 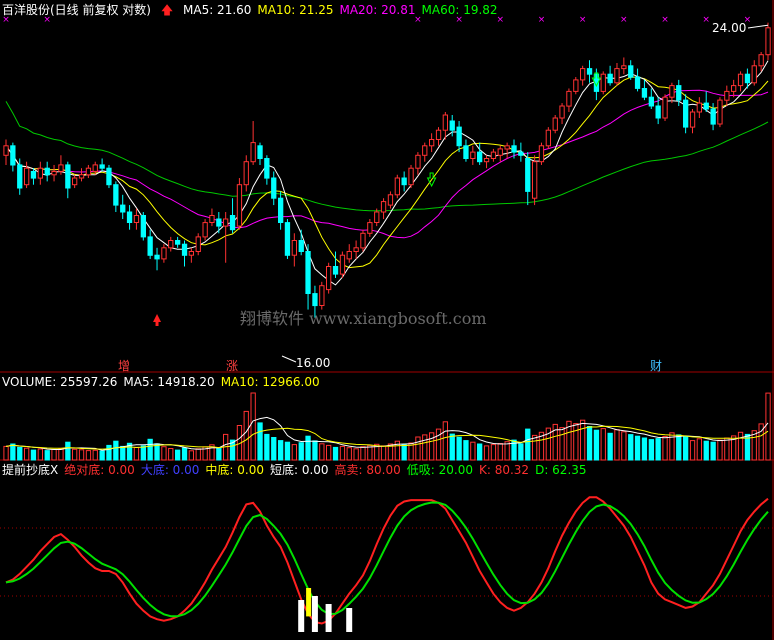 I want to click on volume-bars, so click(x=387, y=426).